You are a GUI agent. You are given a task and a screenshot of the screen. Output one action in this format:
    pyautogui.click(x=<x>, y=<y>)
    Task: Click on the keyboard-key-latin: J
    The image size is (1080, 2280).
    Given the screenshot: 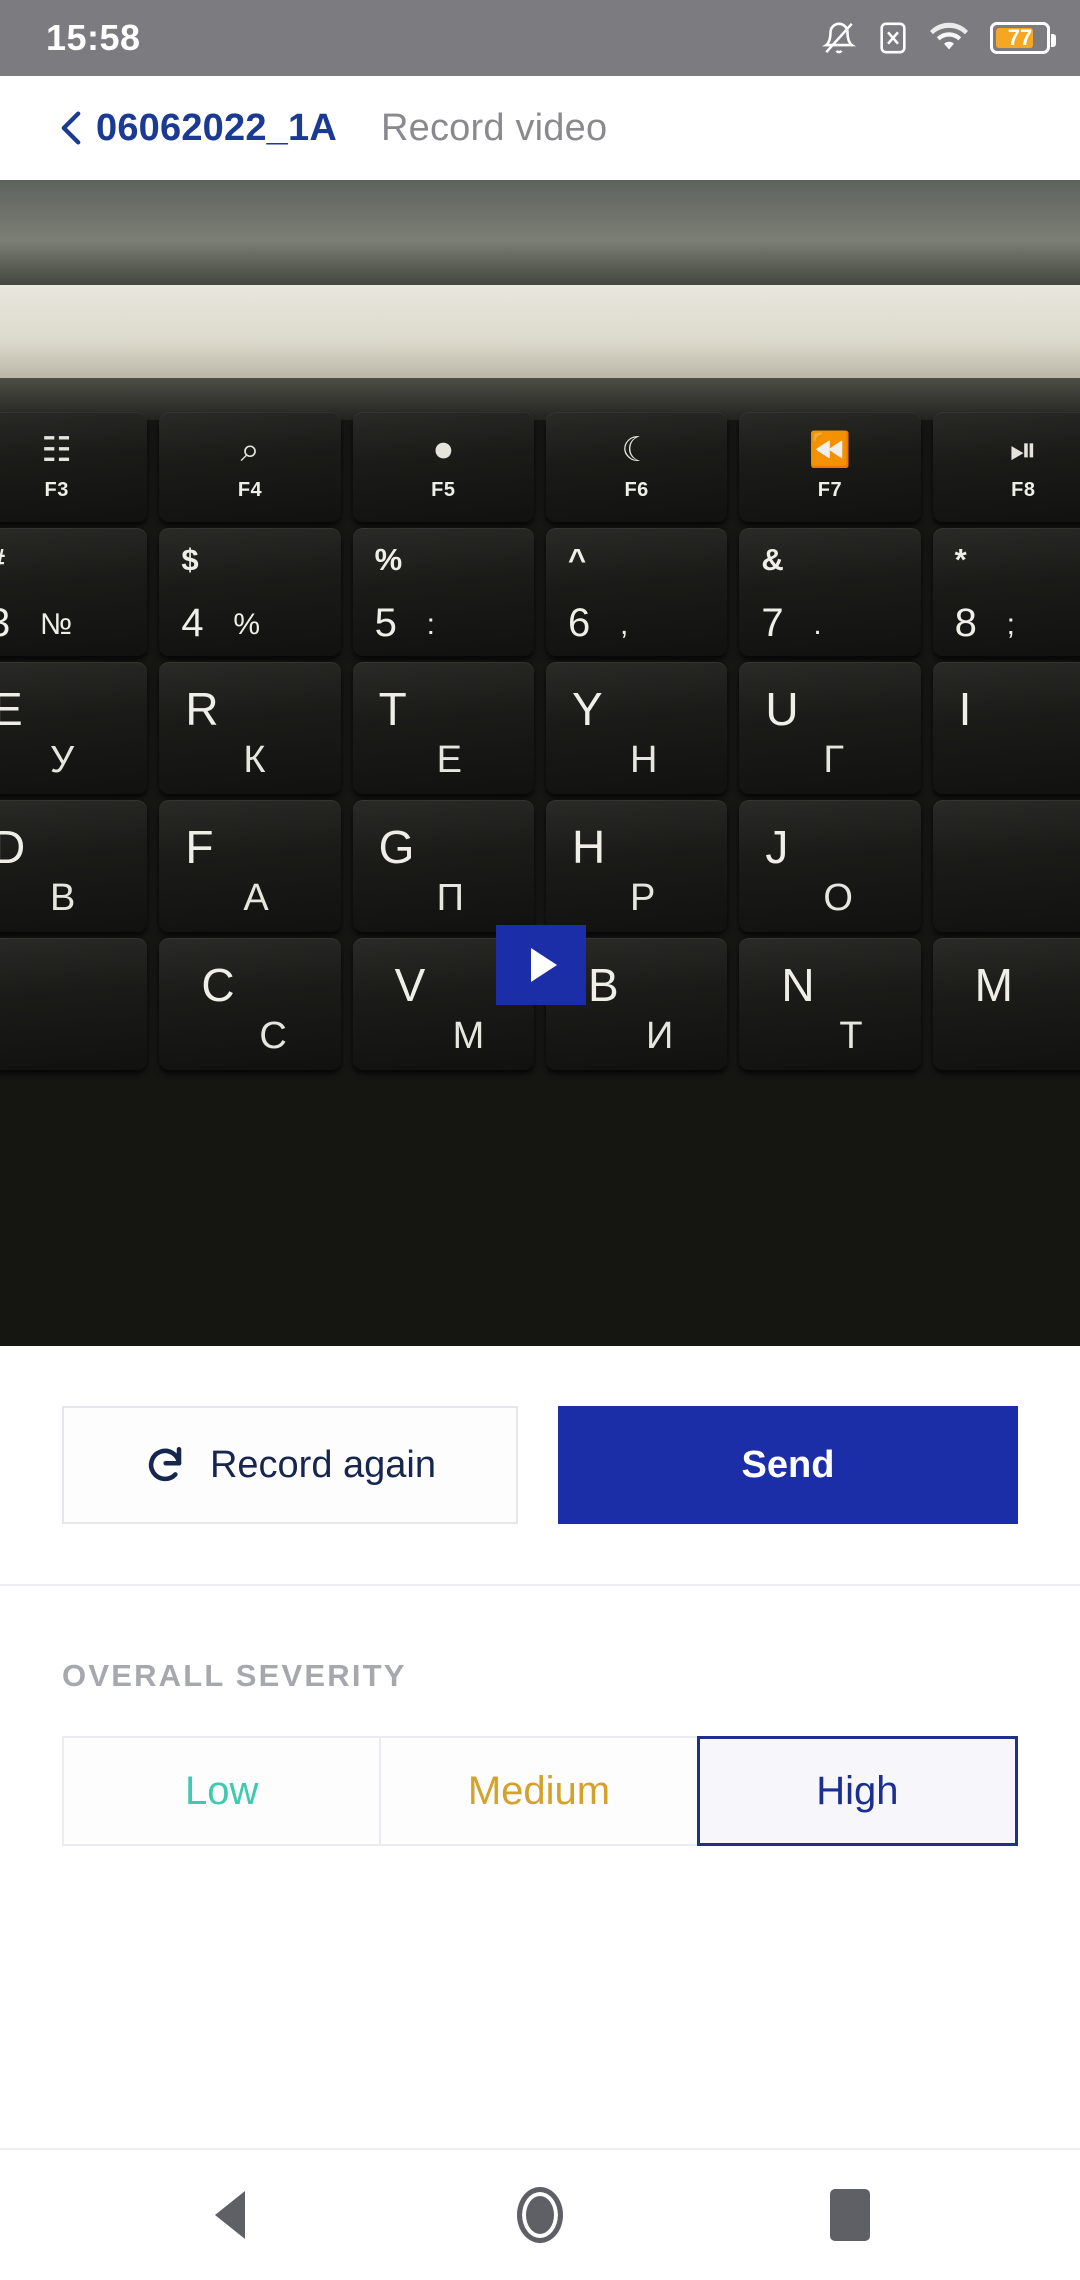 What is the action you would take?
    pyautogui.click(x=777, y=847)
    